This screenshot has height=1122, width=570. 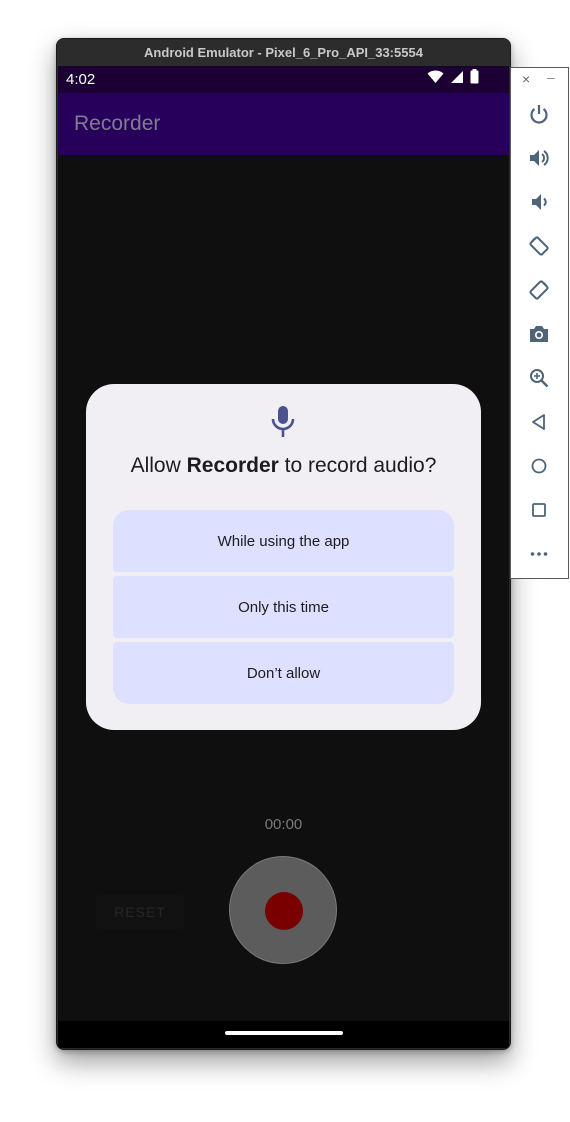 I want to click on home-icon, so click(x=539, y=466).